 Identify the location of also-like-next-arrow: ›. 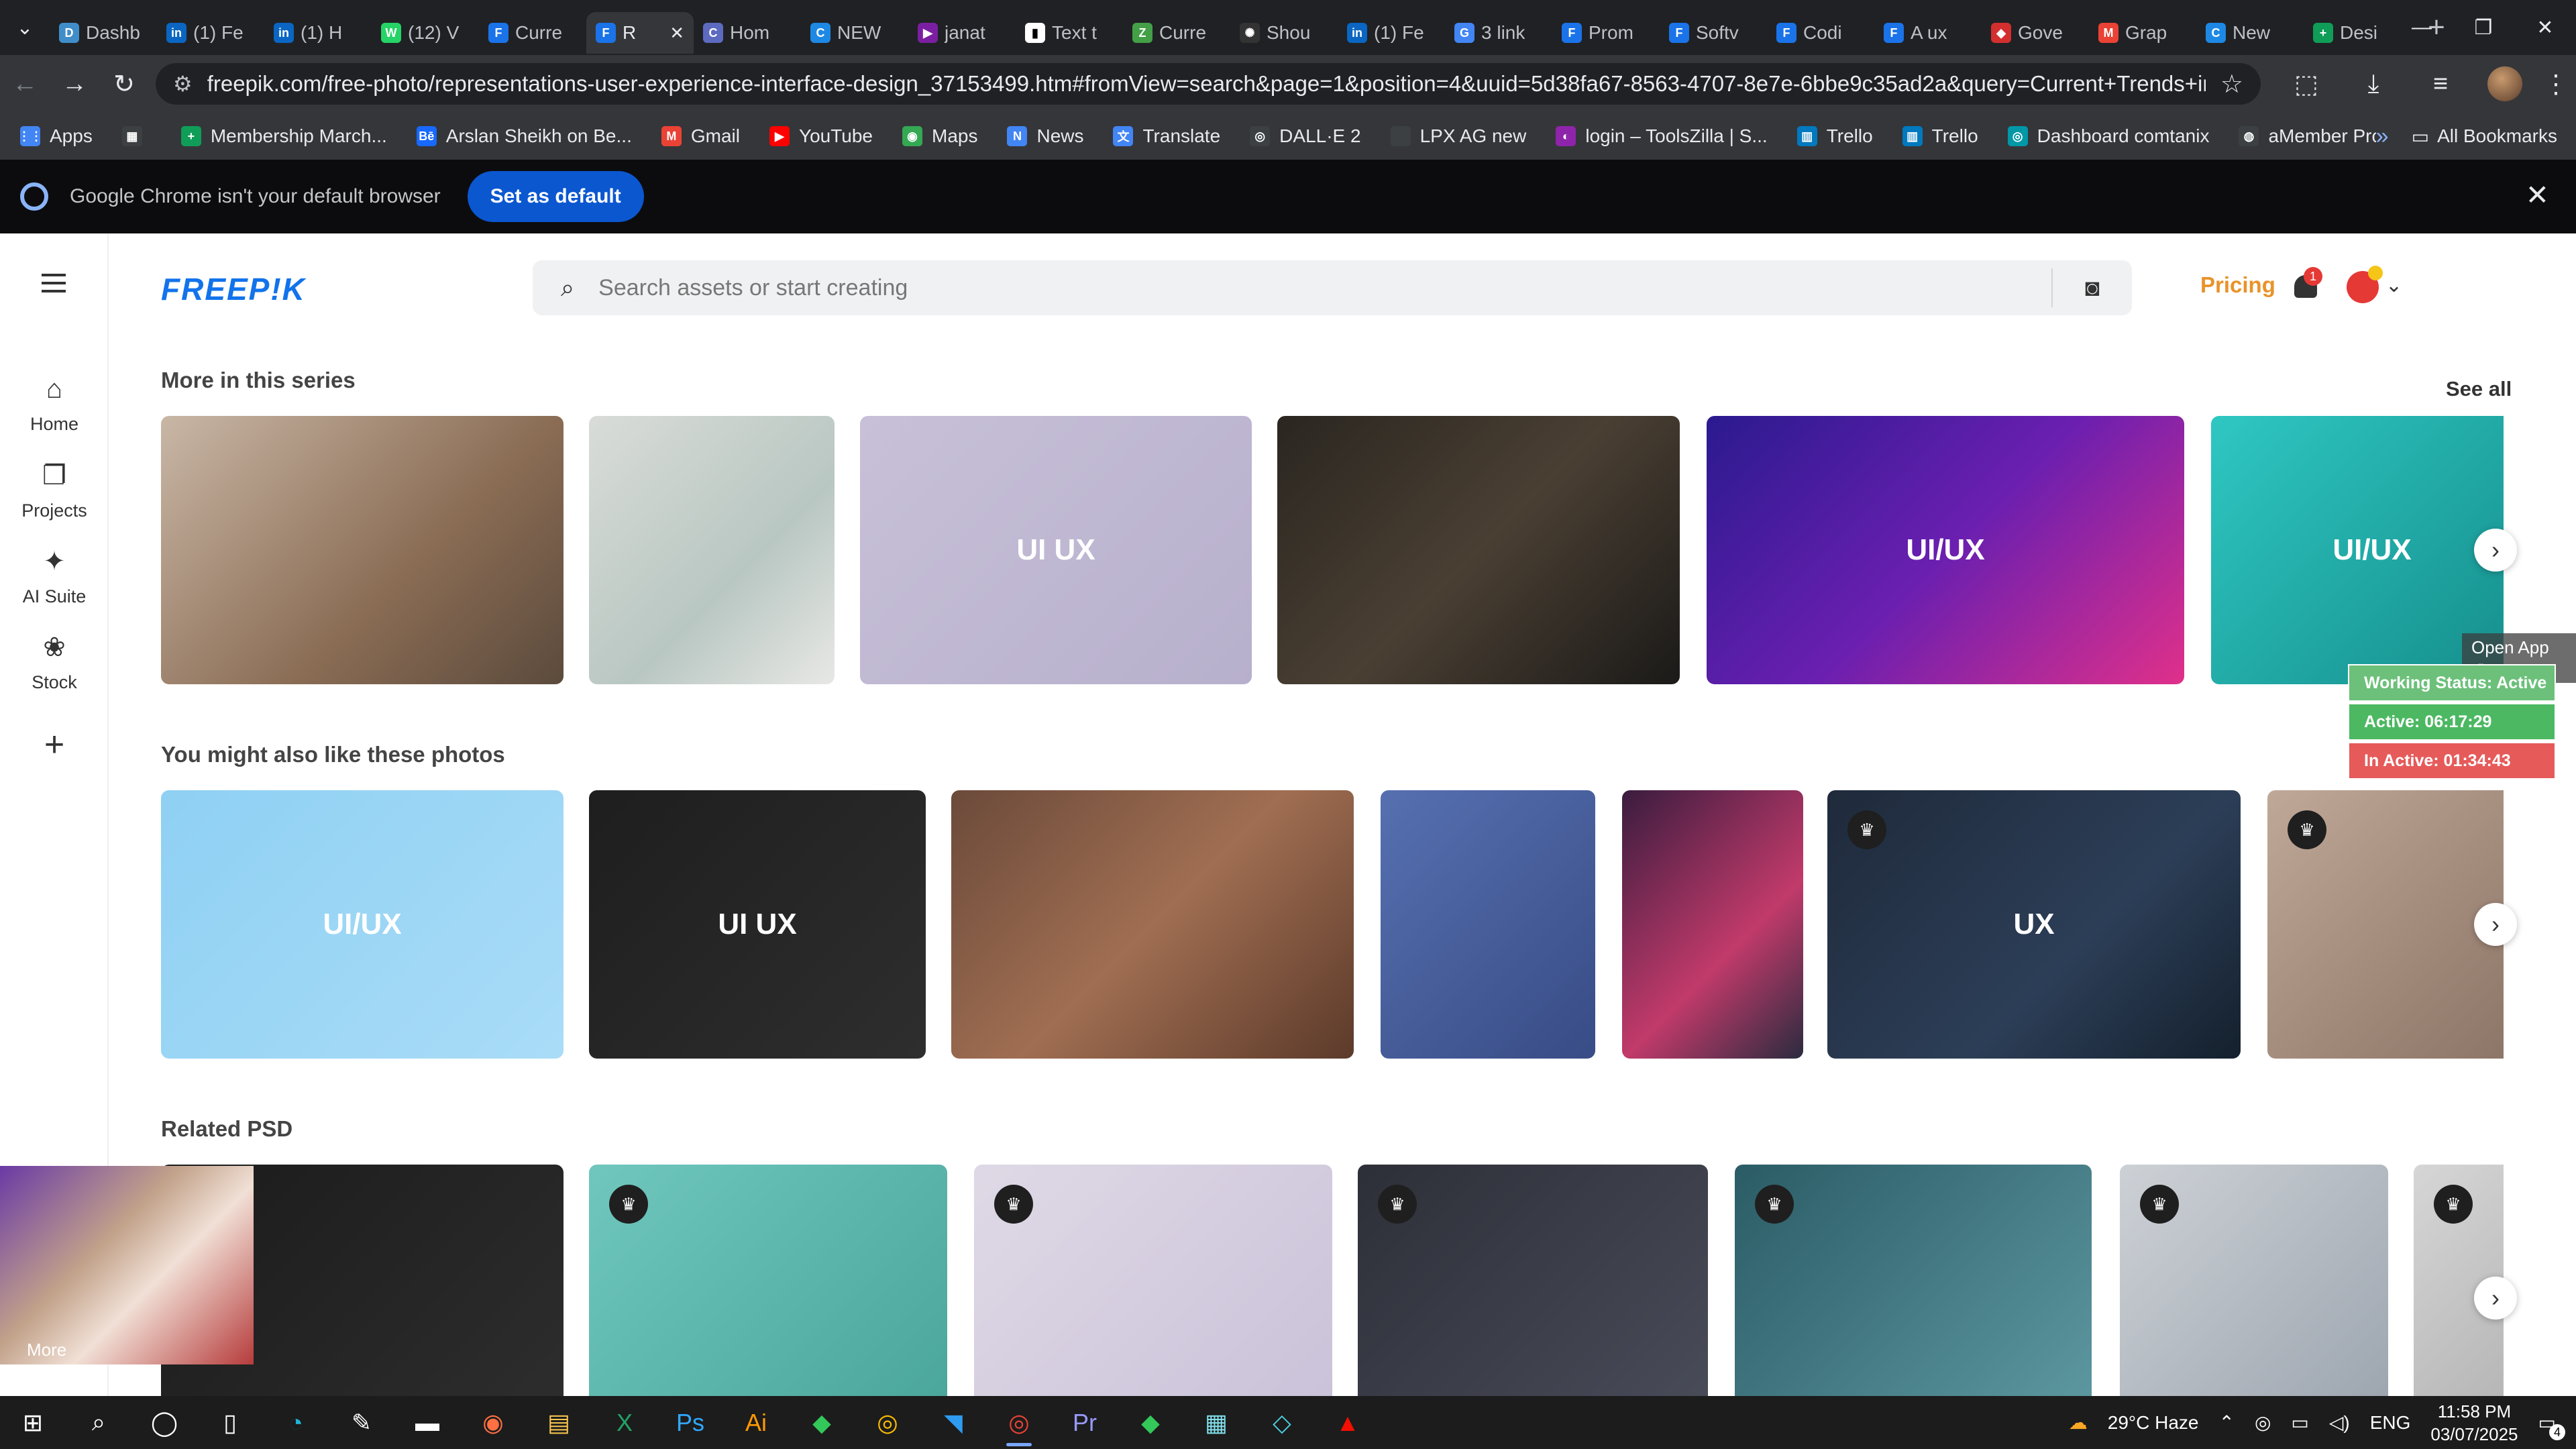
(2495, 924).